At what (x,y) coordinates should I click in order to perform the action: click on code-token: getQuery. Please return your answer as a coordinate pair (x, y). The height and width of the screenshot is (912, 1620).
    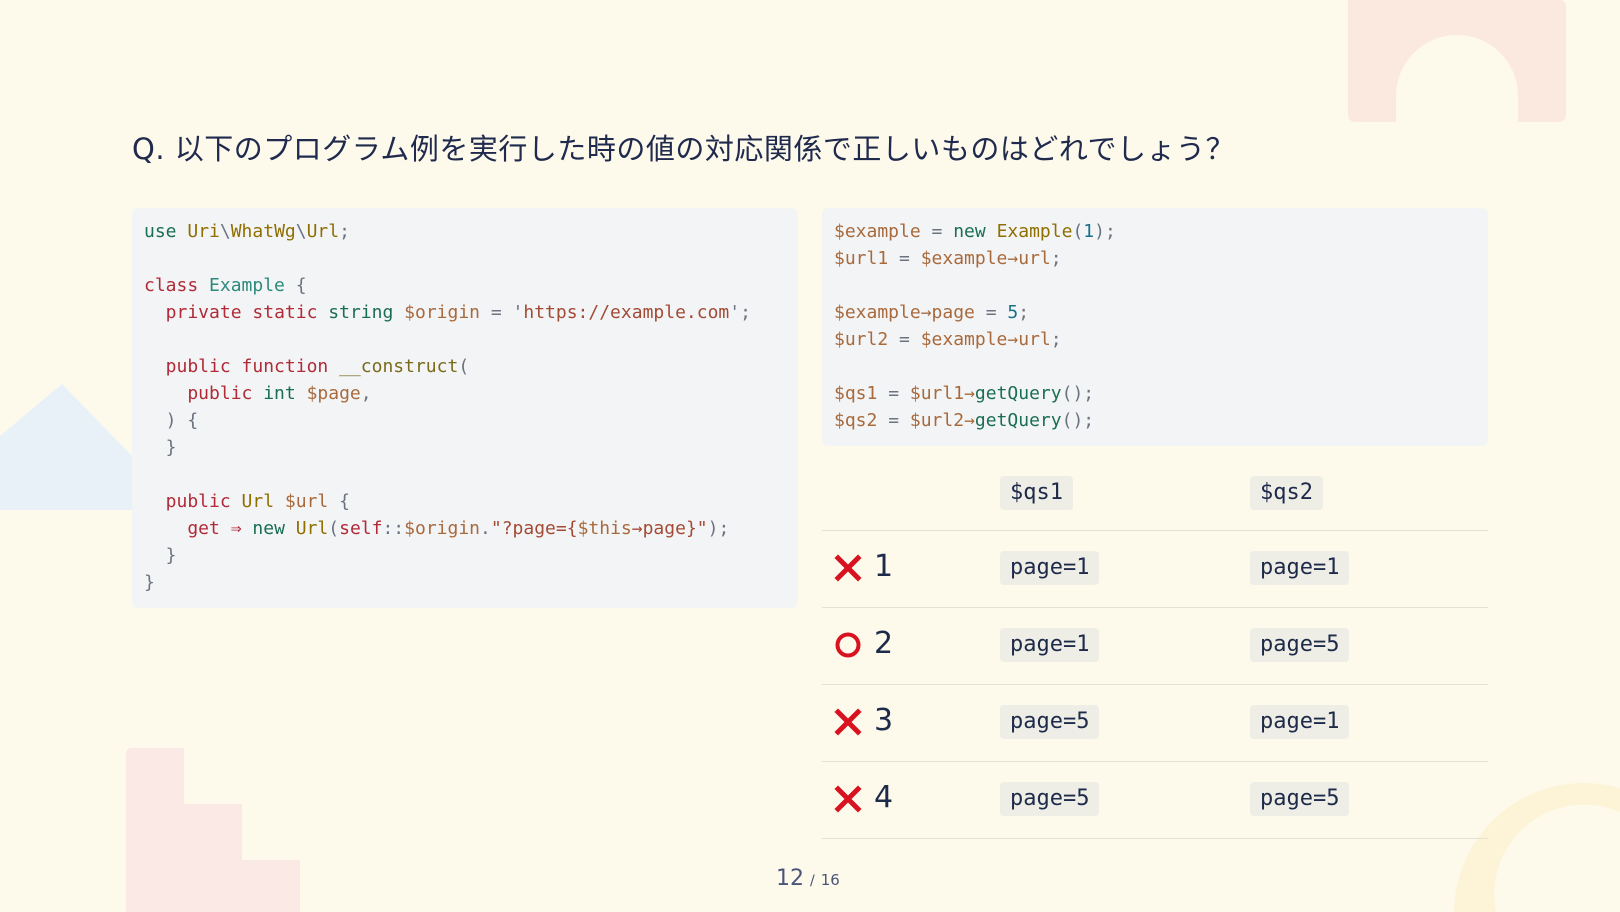
    Looking at the image, I should click on (1018, 393).